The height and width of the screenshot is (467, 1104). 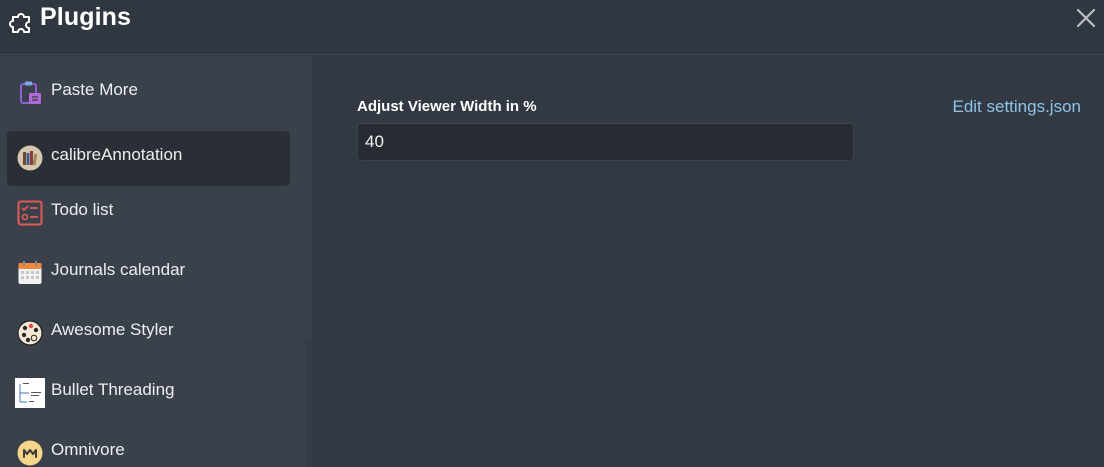 I want to click on sidebar-item-label: Bullet Threading, so click(x=113, y=389).